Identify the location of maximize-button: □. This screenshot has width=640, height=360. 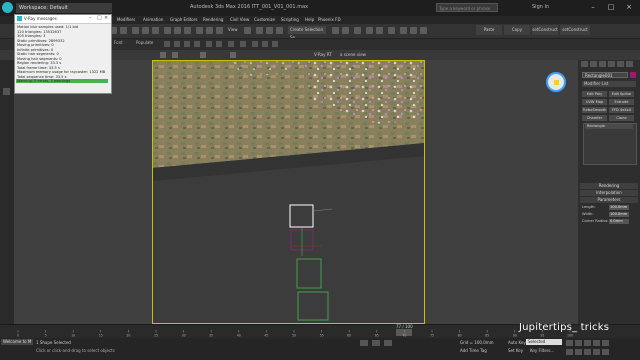
(611, 7).